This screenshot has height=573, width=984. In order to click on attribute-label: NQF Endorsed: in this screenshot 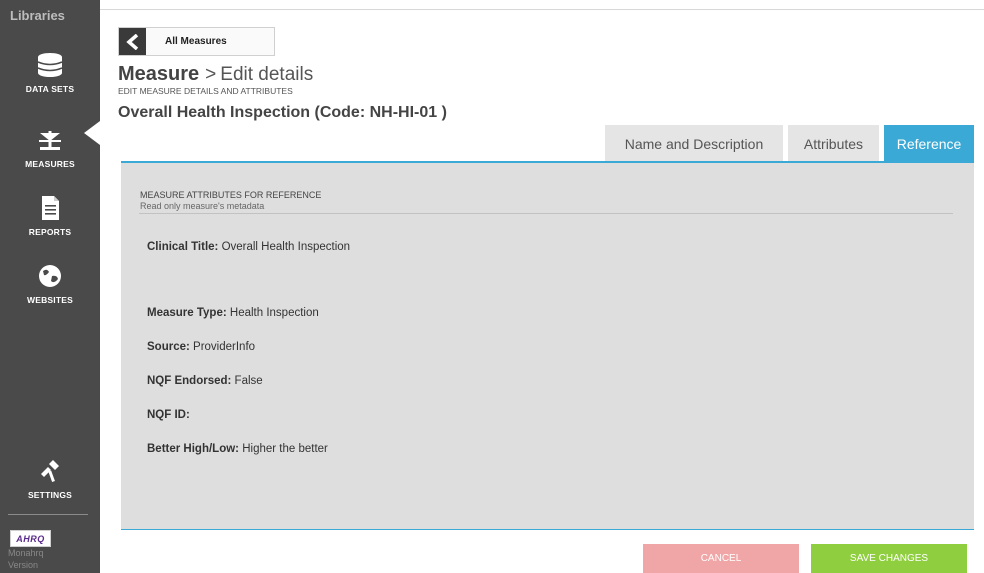, I will do `click(189, 381)`.